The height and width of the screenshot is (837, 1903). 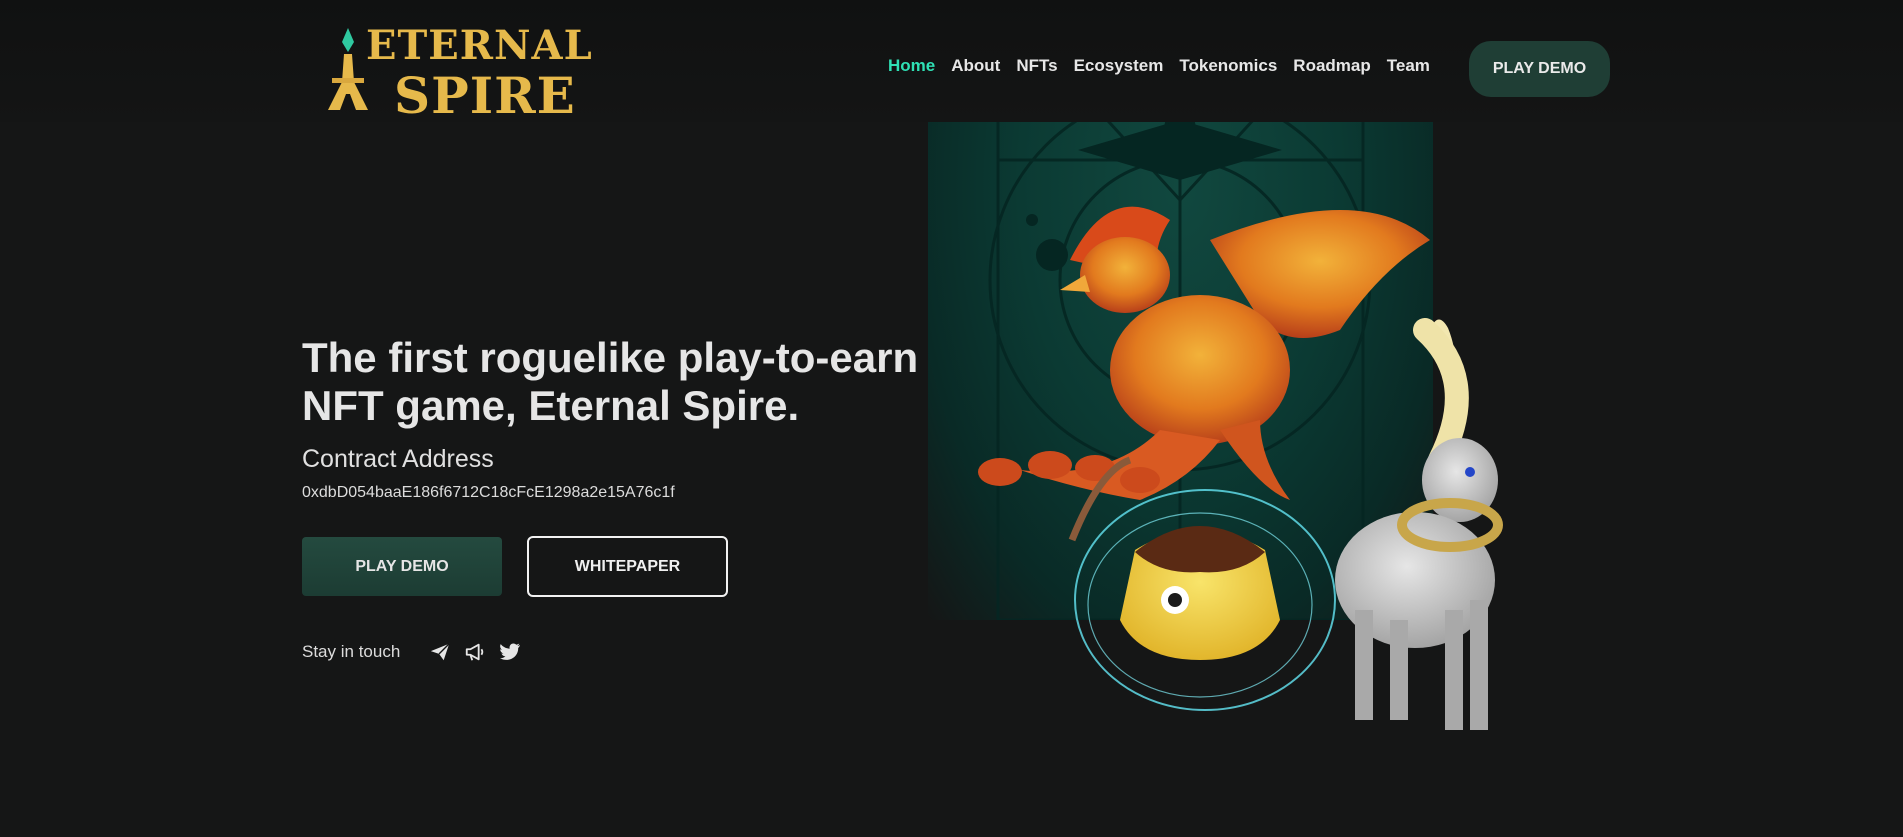 What do you see at coordinates (1539, 69) in the screenshot?
I see `nav-play-demo-button: PLAY DEMO` at bounding box center [1539, 69].